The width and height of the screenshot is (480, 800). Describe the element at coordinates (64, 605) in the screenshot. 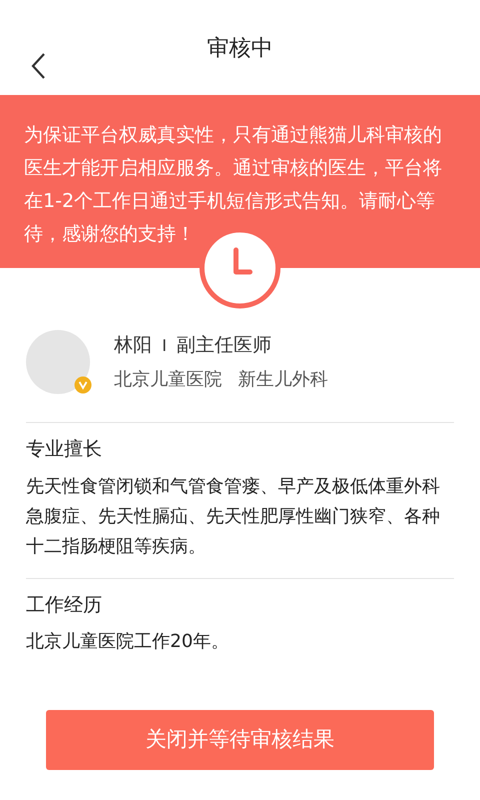

I see `section-heading: 工作经历` at that location.